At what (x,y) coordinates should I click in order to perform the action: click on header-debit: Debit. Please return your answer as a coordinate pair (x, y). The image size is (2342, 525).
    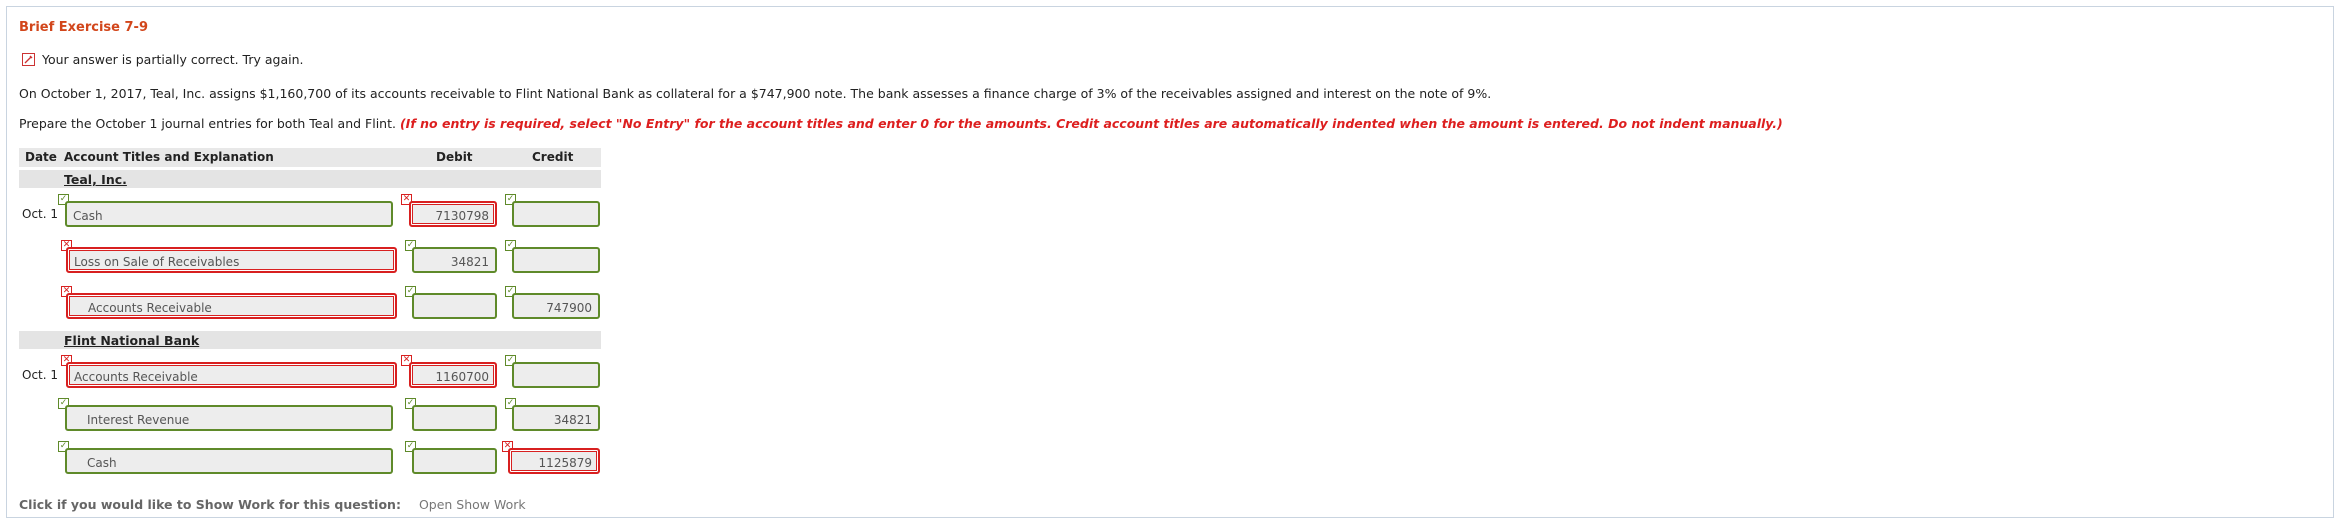
    Looking at the image, I should click on (454, 157).